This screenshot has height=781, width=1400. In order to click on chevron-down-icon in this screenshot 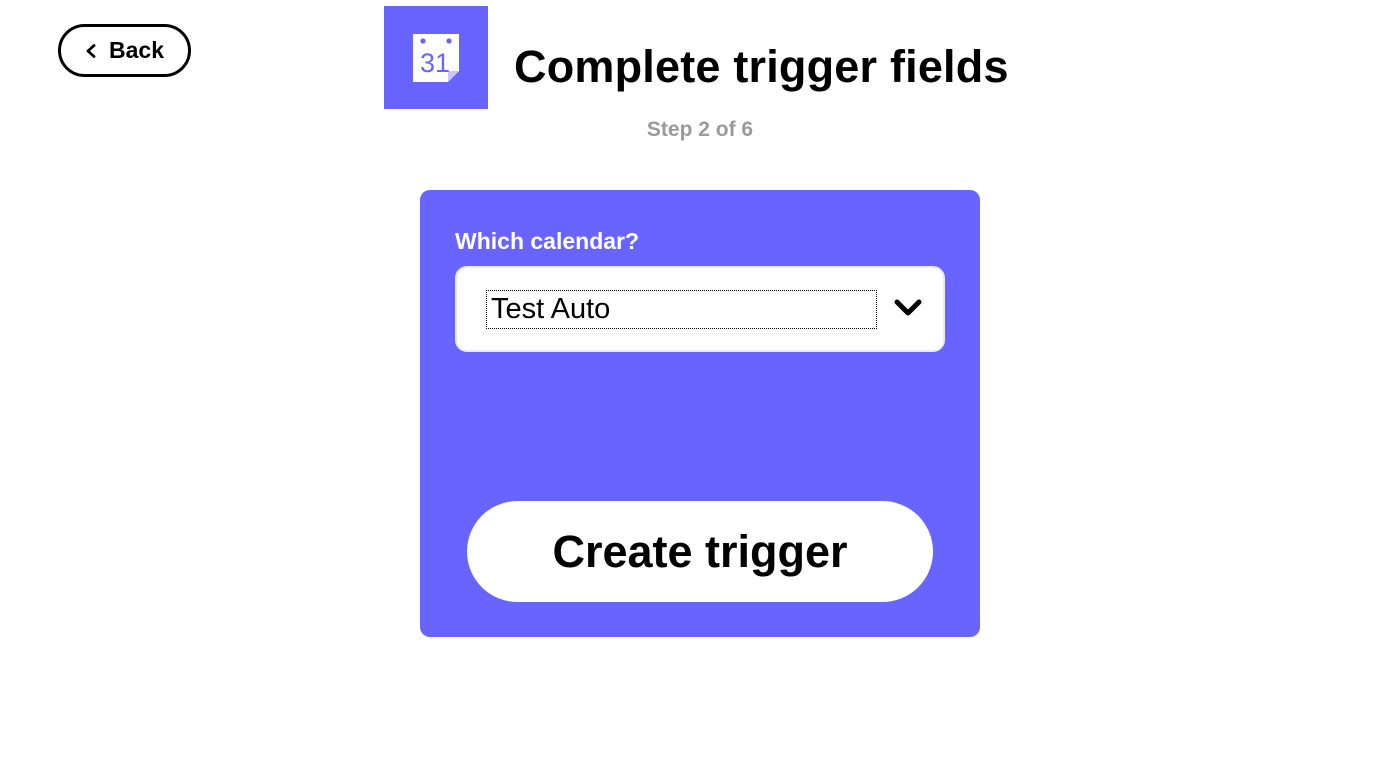, I will do `click(908, 308)`.